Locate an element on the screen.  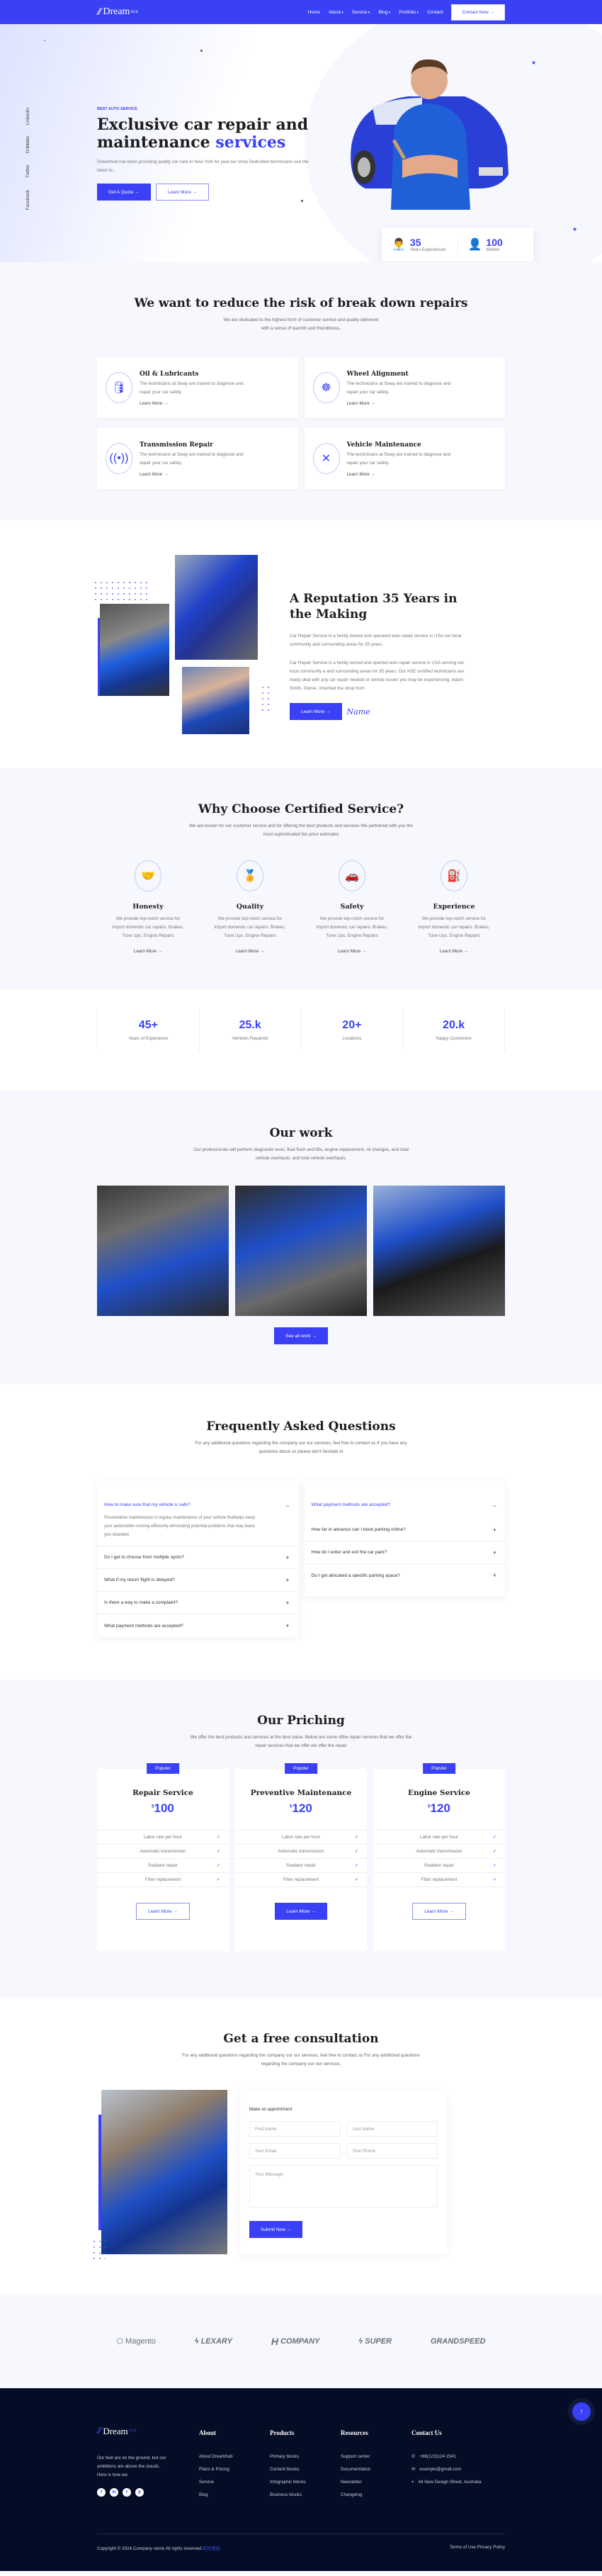
footer-link: Changelog is located at coordinates (376, 2494).